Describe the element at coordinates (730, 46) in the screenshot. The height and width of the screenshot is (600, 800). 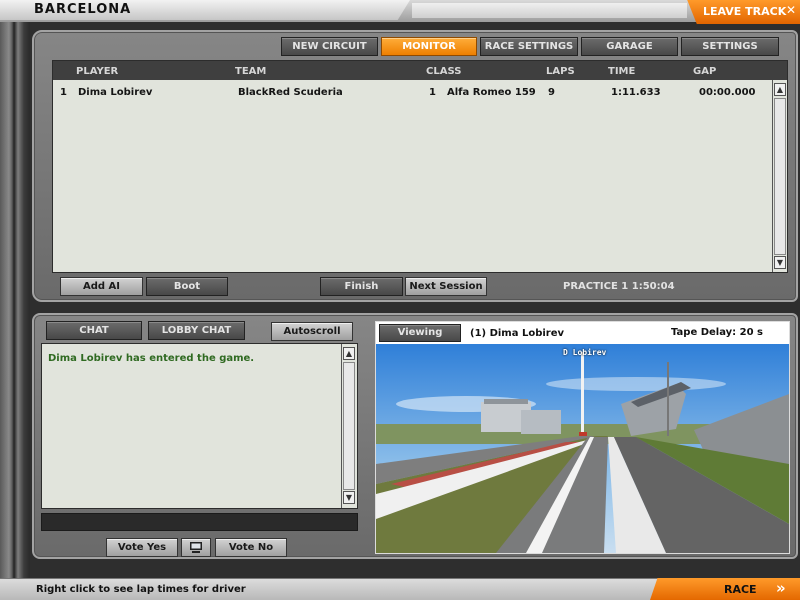
I see `tab-settings: SETTINGS` at that location.